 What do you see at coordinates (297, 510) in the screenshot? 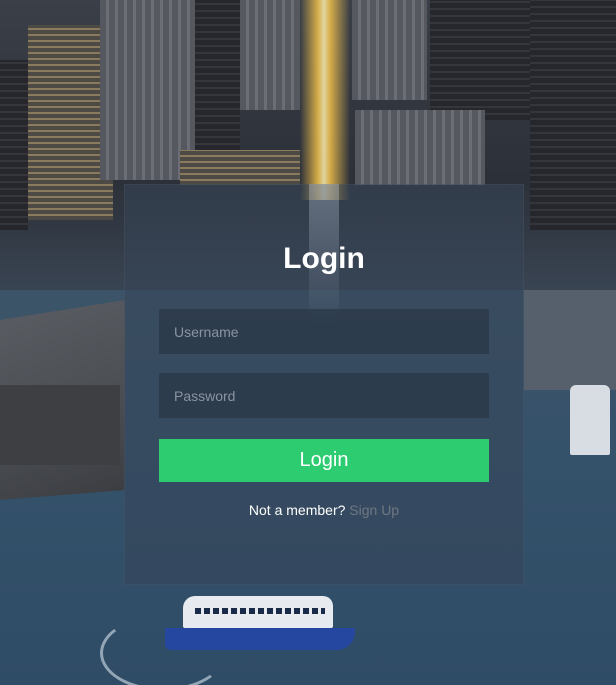
I see `not-member-text: Not a member?` at bounding box center [297, 510].